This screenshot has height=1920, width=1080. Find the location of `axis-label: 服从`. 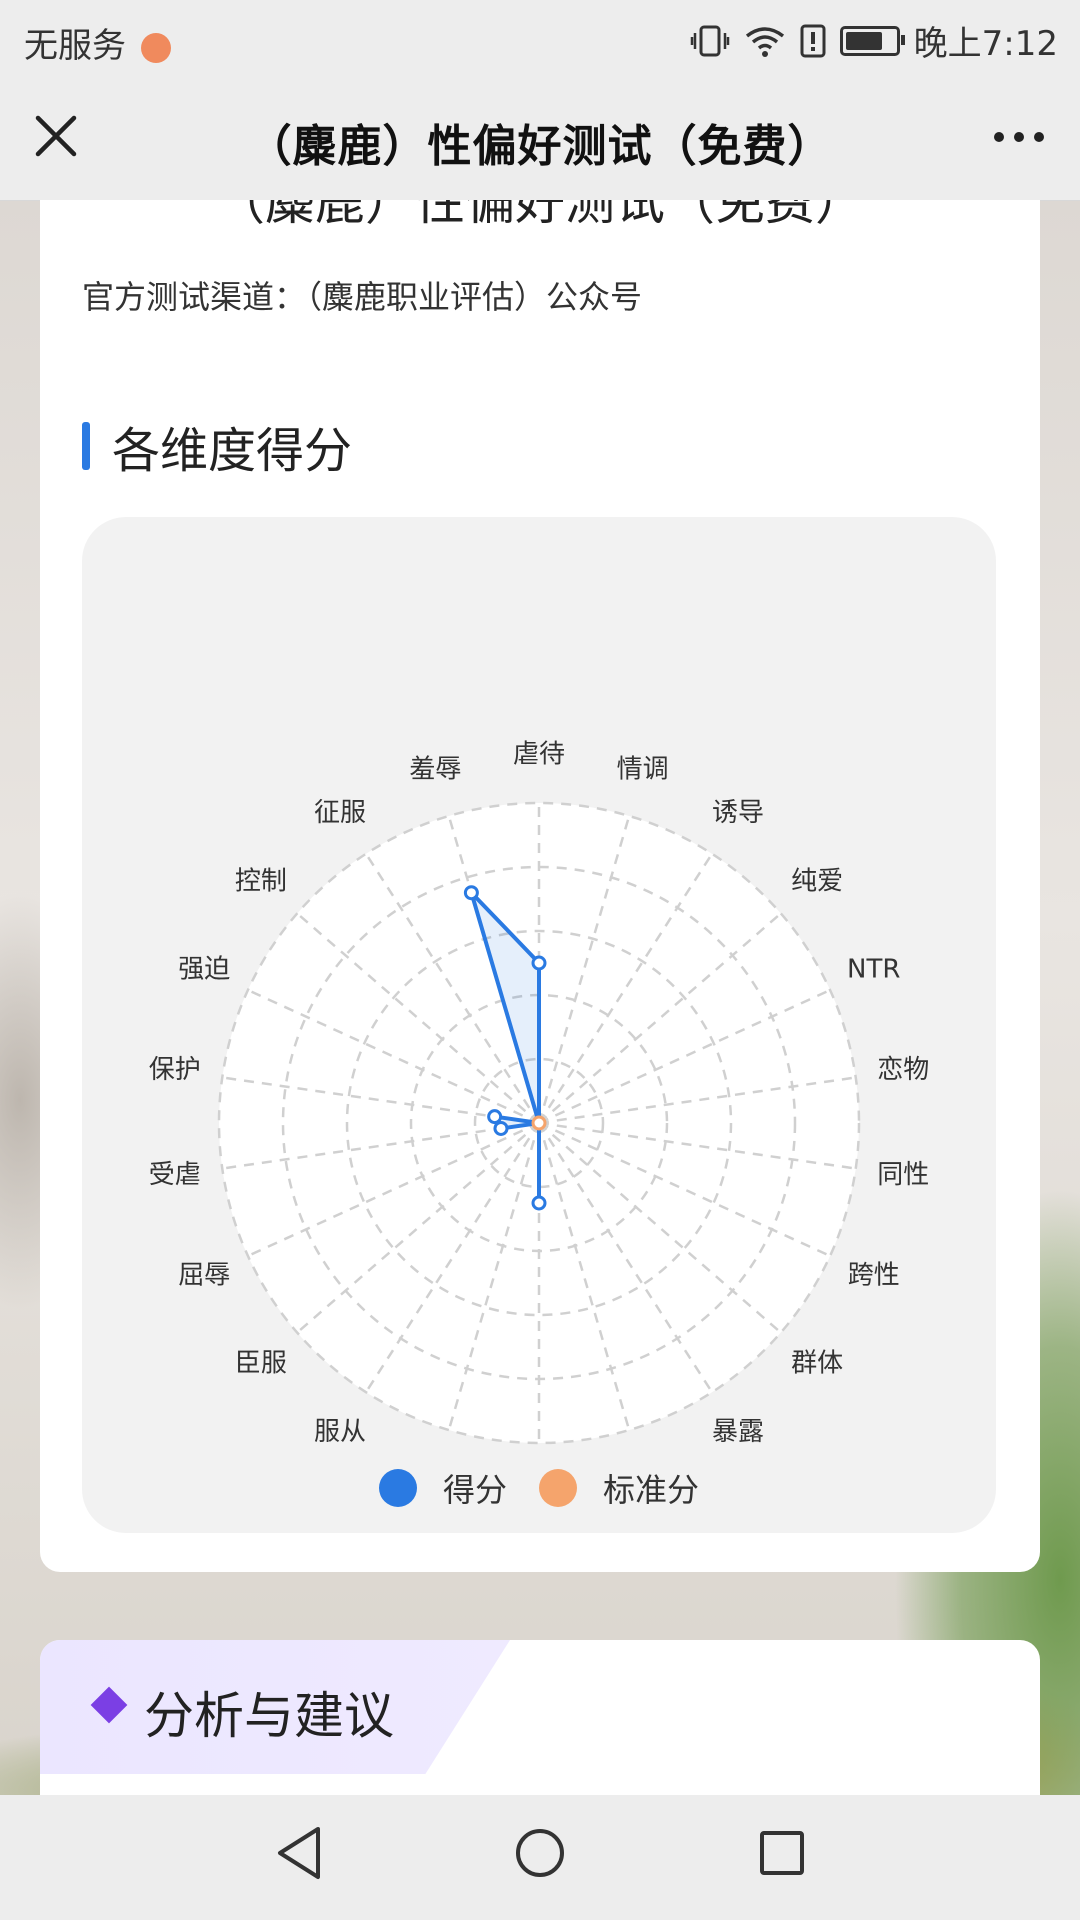

axis-label: 服从 is located at coordinates (340, 1432).